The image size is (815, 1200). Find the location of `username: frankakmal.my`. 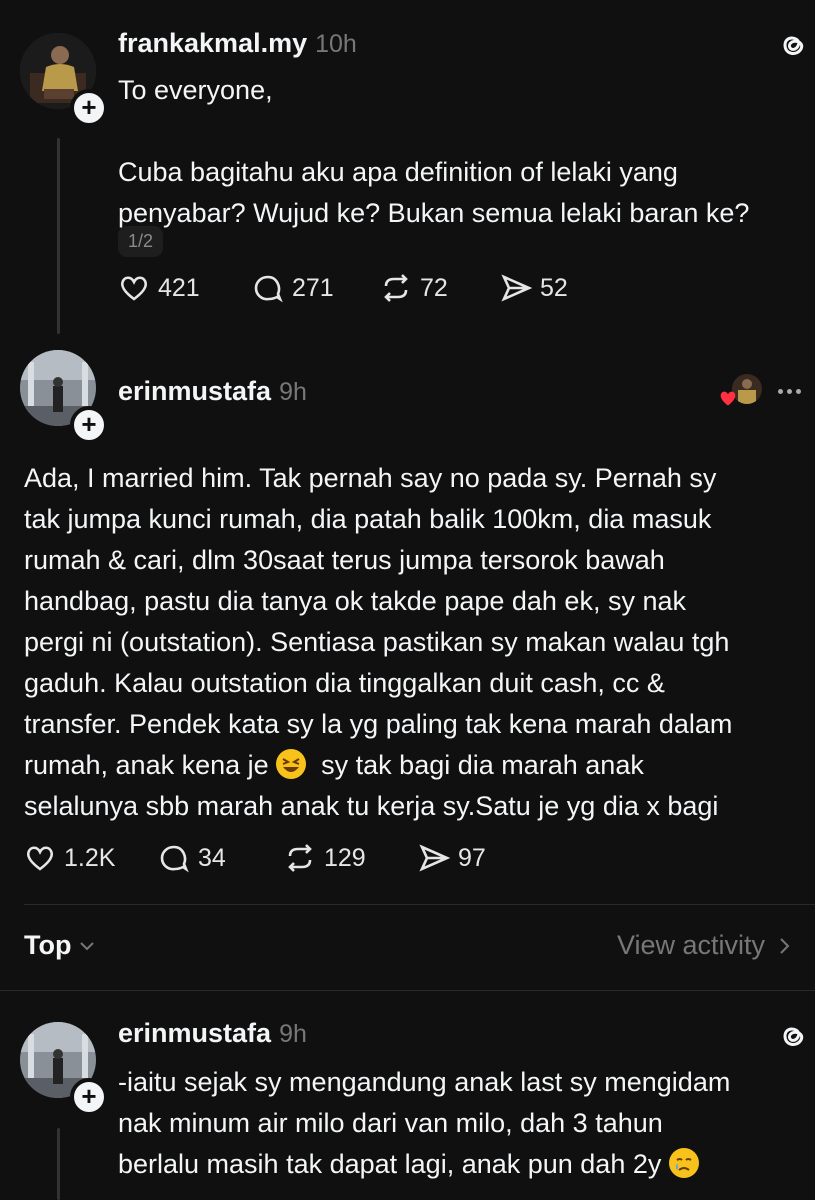

username: frankakmal.my is located at coordinates (212, 43).